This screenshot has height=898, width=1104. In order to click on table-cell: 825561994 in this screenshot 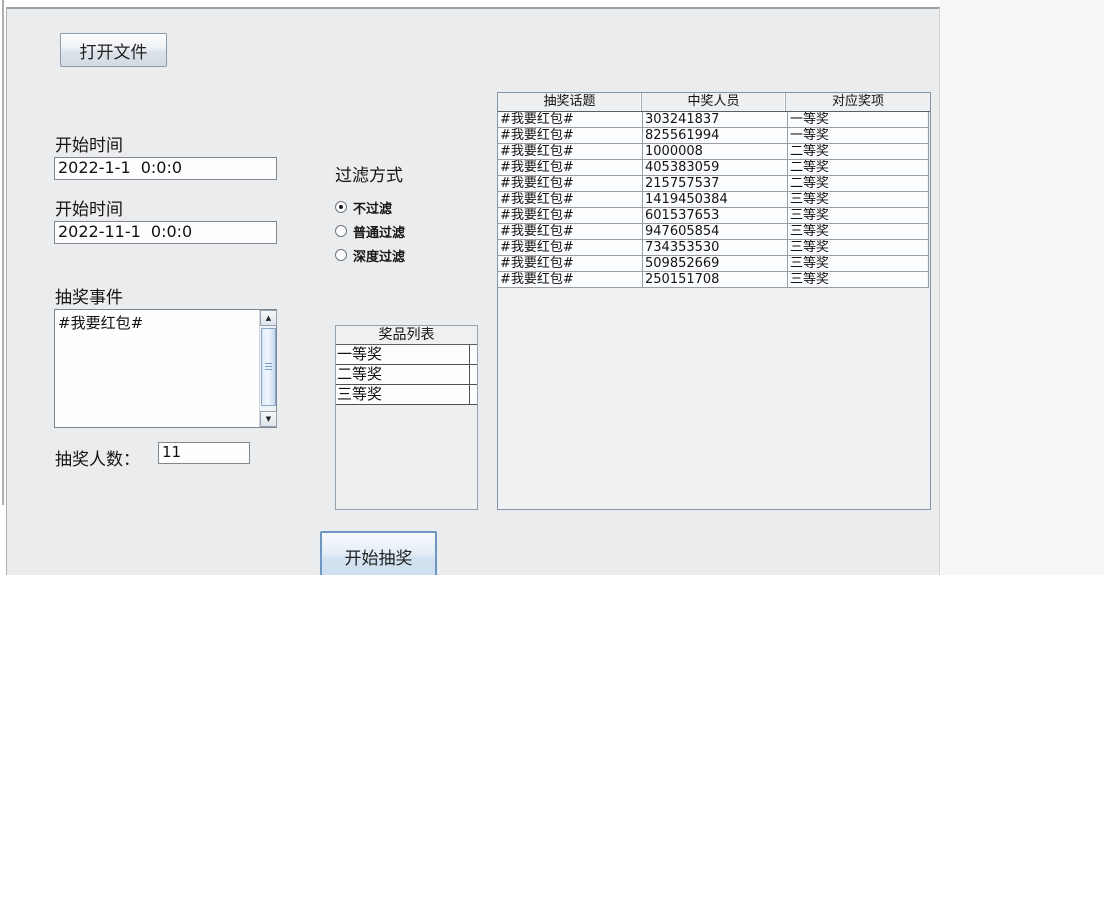, I will do `click(715, 136)`.